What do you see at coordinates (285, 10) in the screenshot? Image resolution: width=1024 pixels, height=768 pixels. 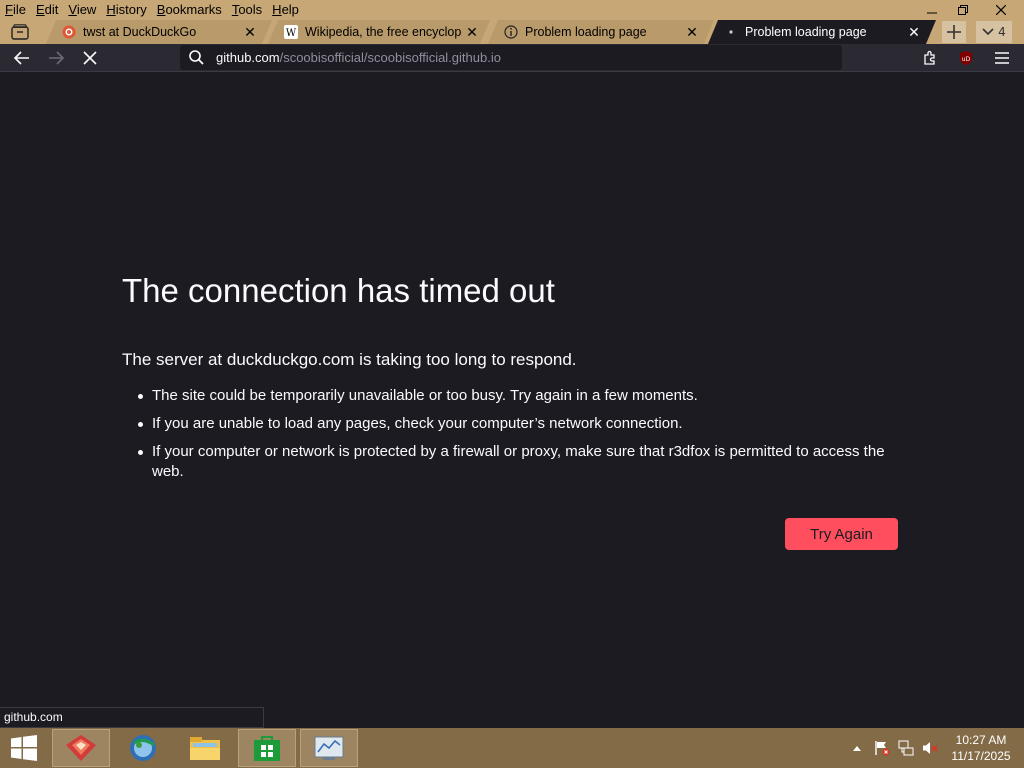 I see `menu-help: Help` at bounding box center [285, 10].